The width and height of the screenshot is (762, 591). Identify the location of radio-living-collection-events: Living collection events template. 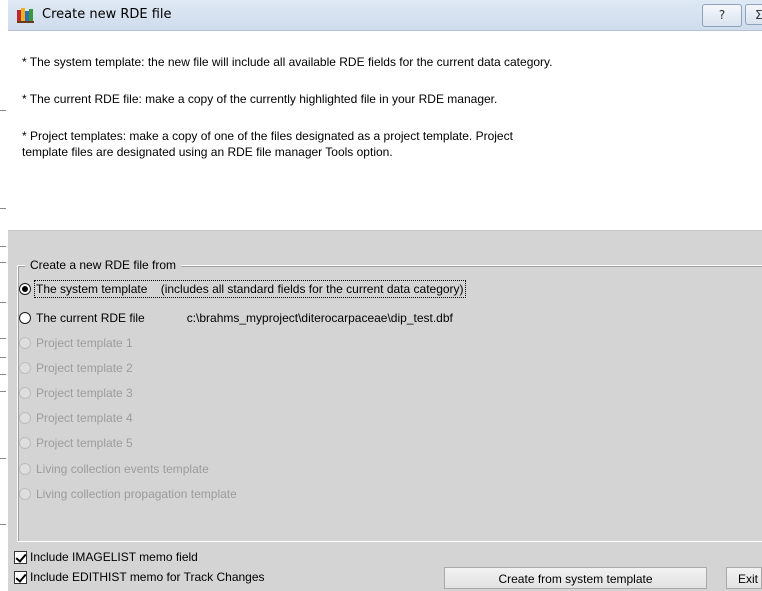
(114, 469).